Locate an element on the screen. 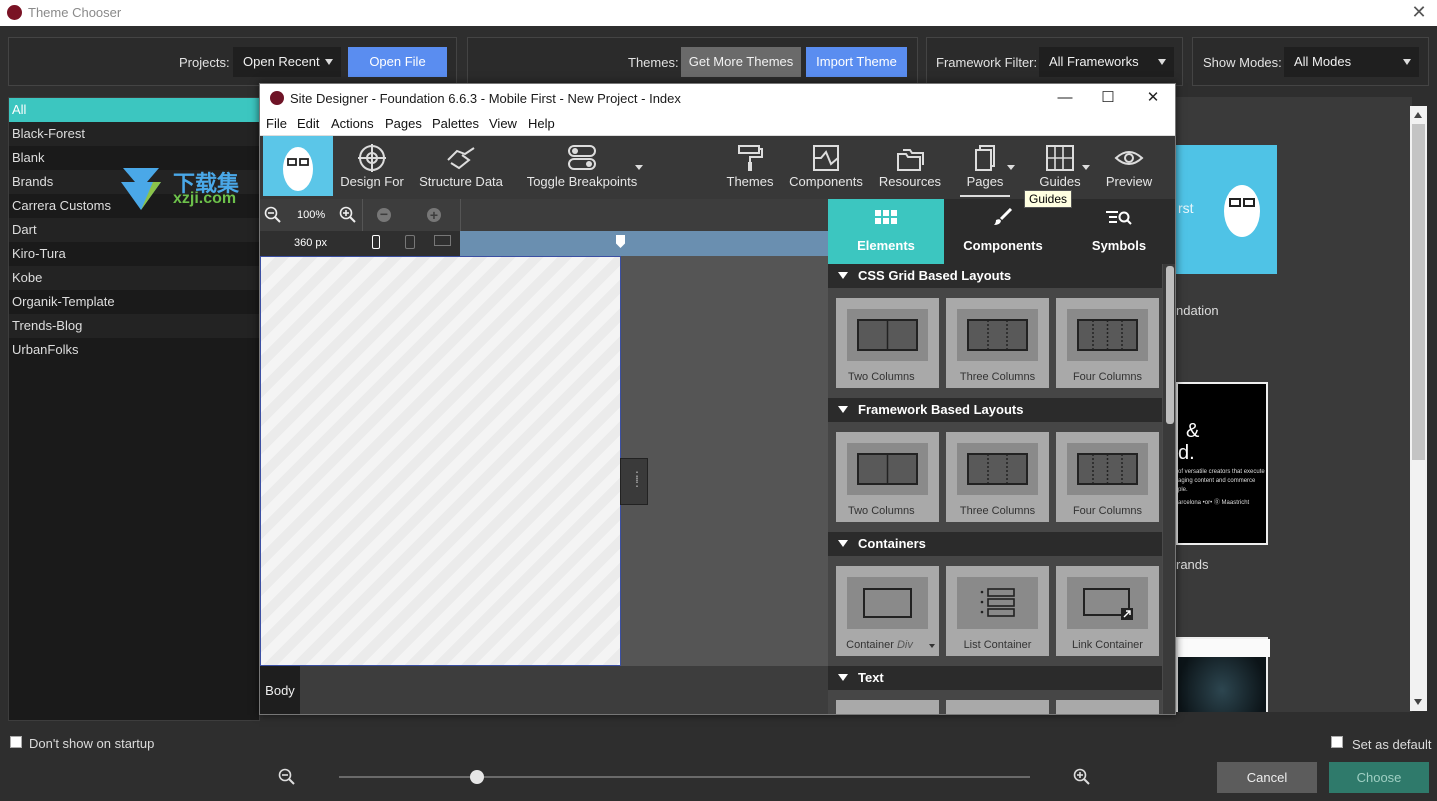 The image size is (1437, 801). get-more-themes-button: Get More Themes is located at coordinates (741, 62).